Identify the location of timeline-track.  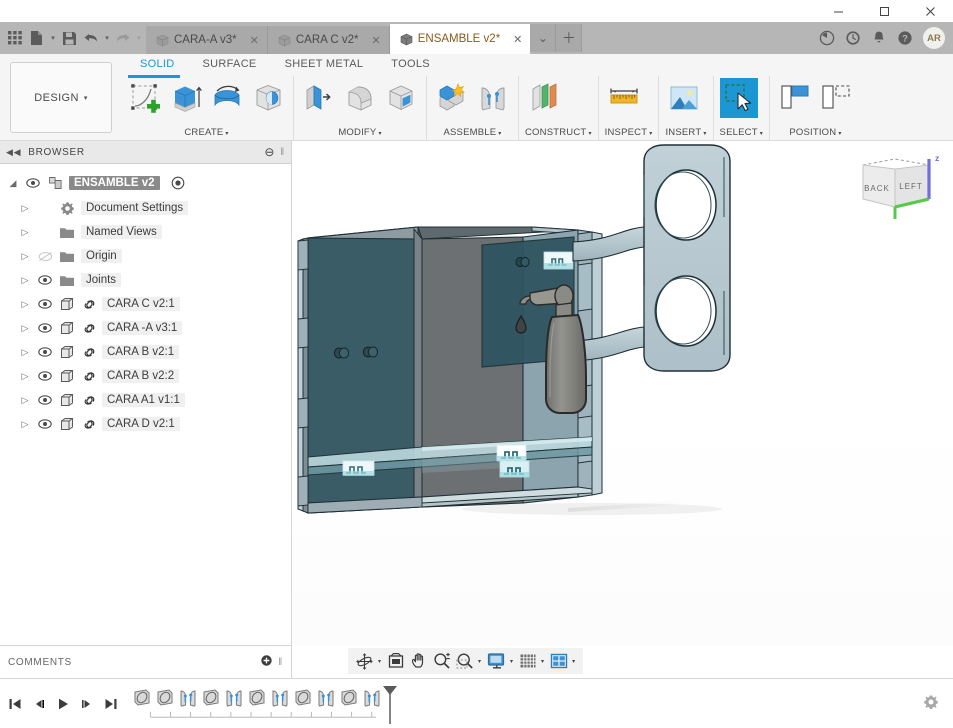
(264, 704).